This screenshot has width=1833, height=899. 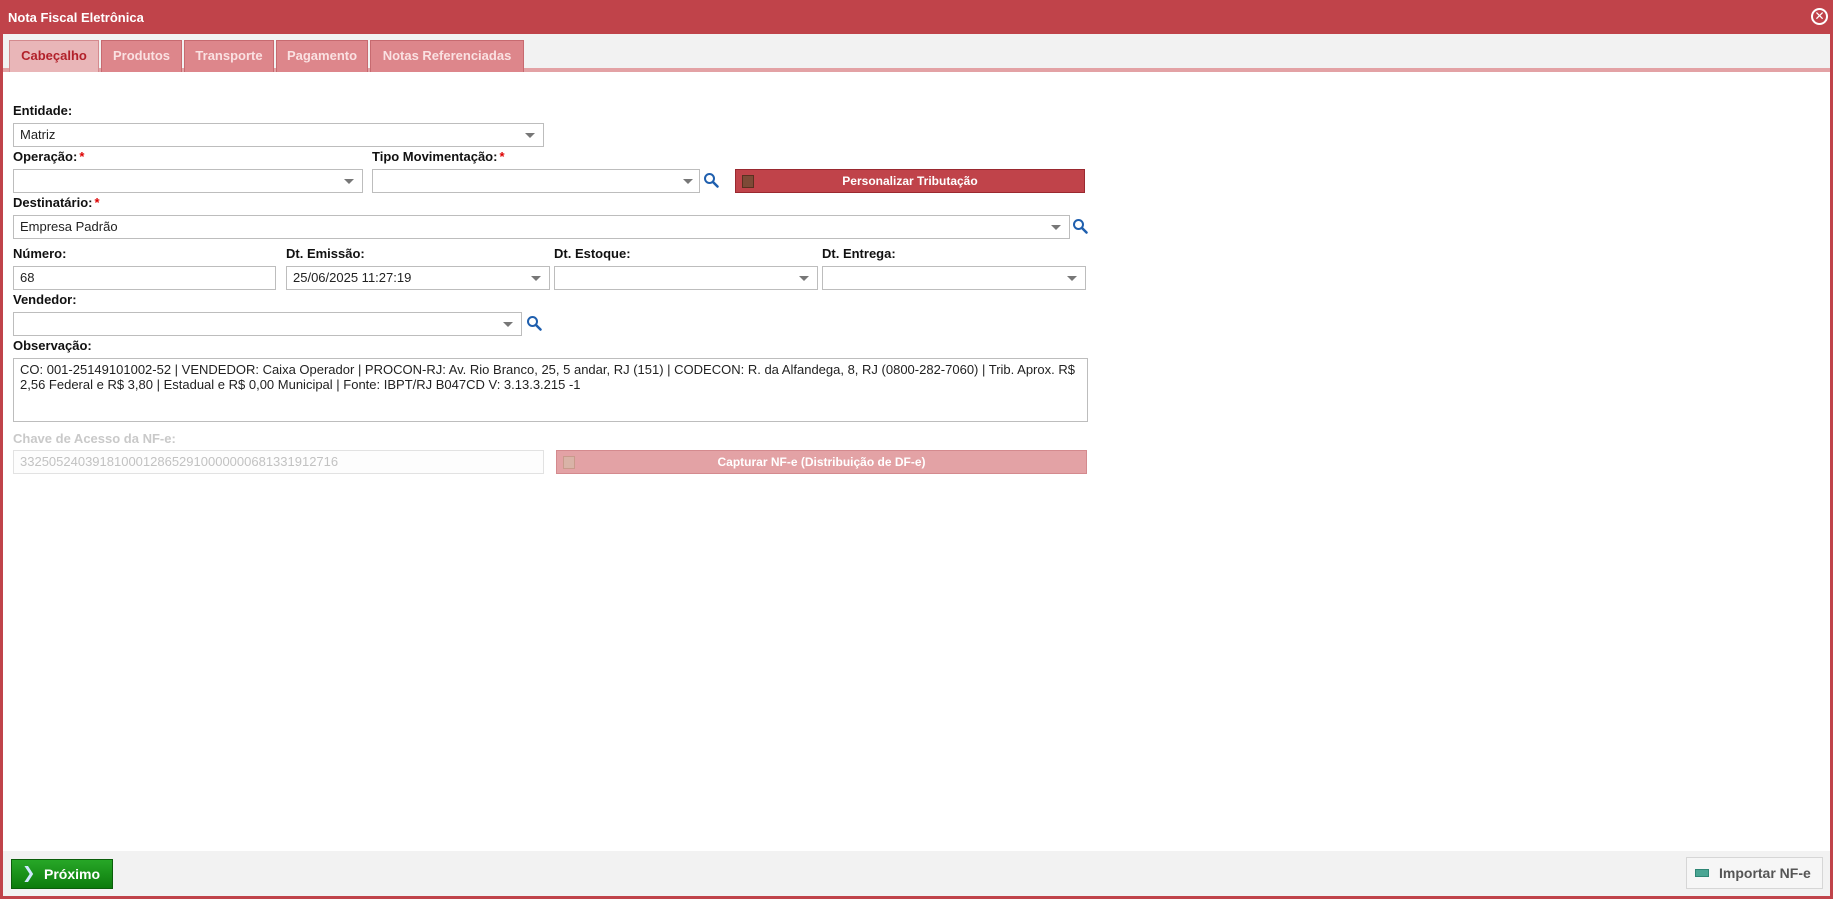 I want to click on numero-input: 68, so click(x=144, y=278).